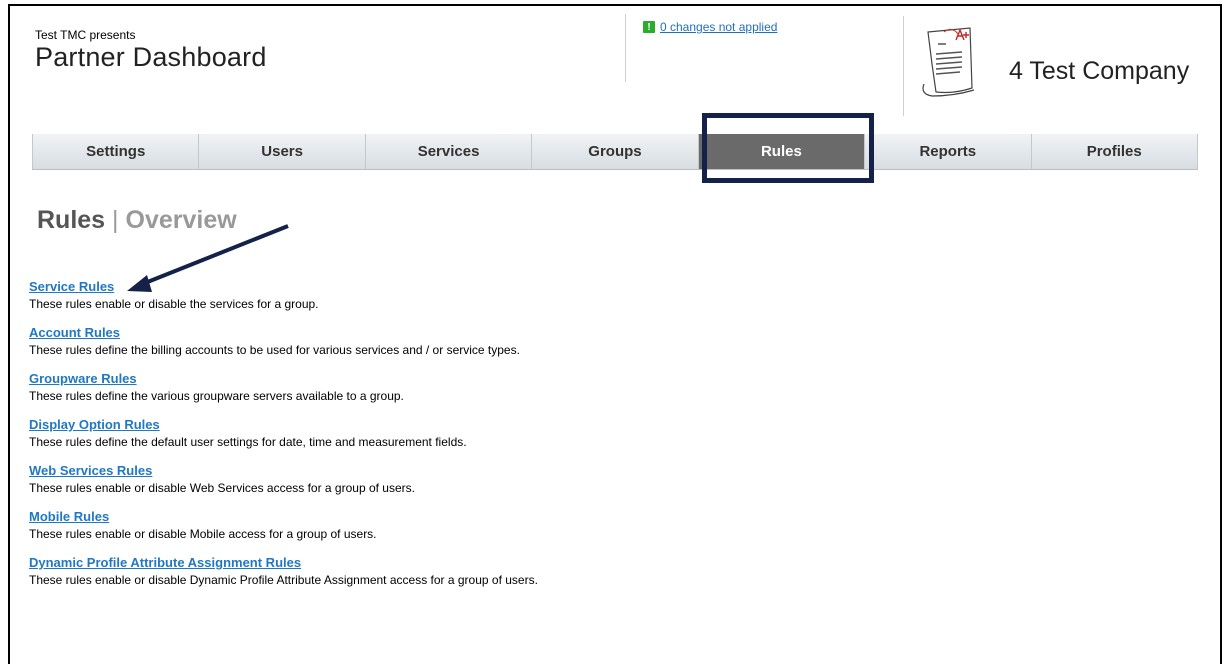  I want to click on tab-reports: Reports, so click(948, 151).